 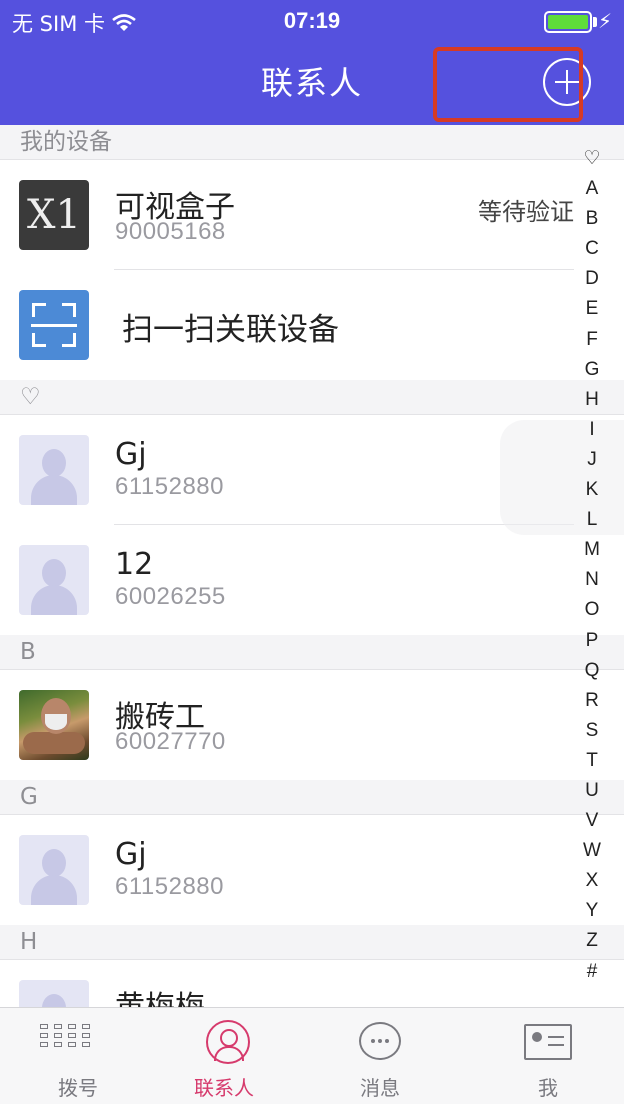 I want to click on section-header-g: G, so click(x=312, y=797).